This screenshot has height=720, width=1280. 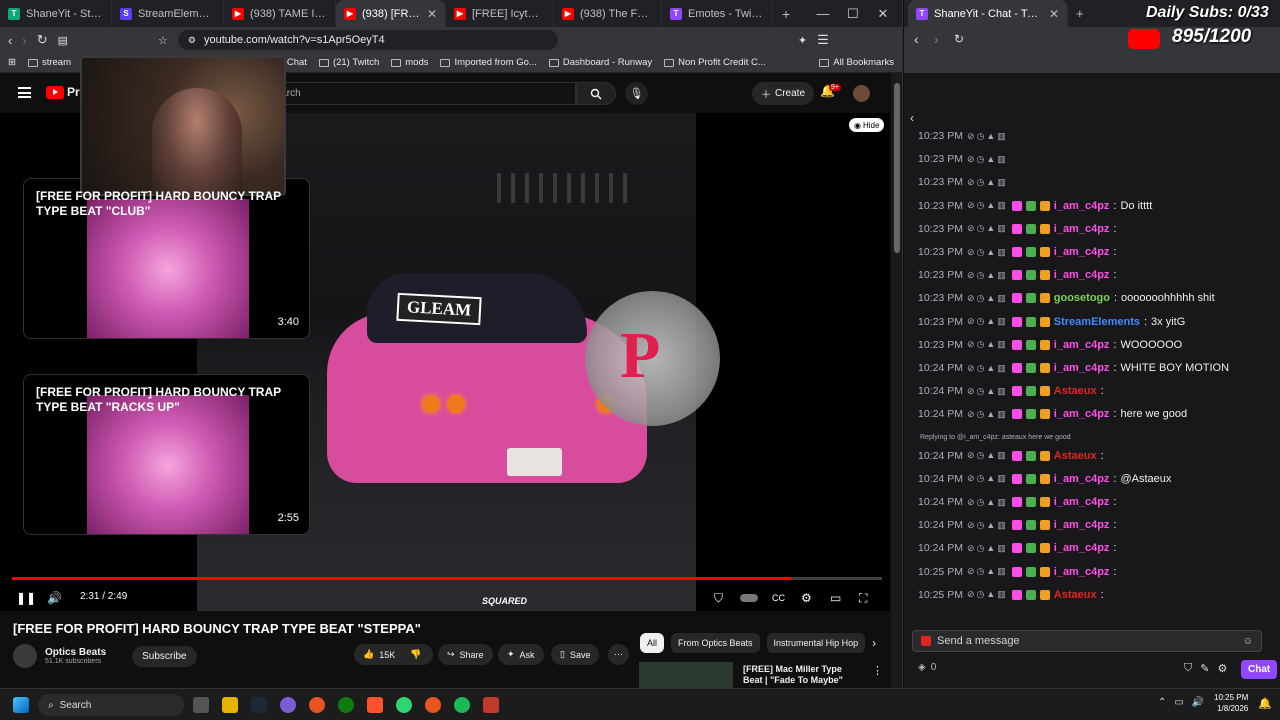 What do you see at coordinates (927, 667) in the screenshot?
I see `channel-points: ◈ 0` at bounding box center [927, 667].